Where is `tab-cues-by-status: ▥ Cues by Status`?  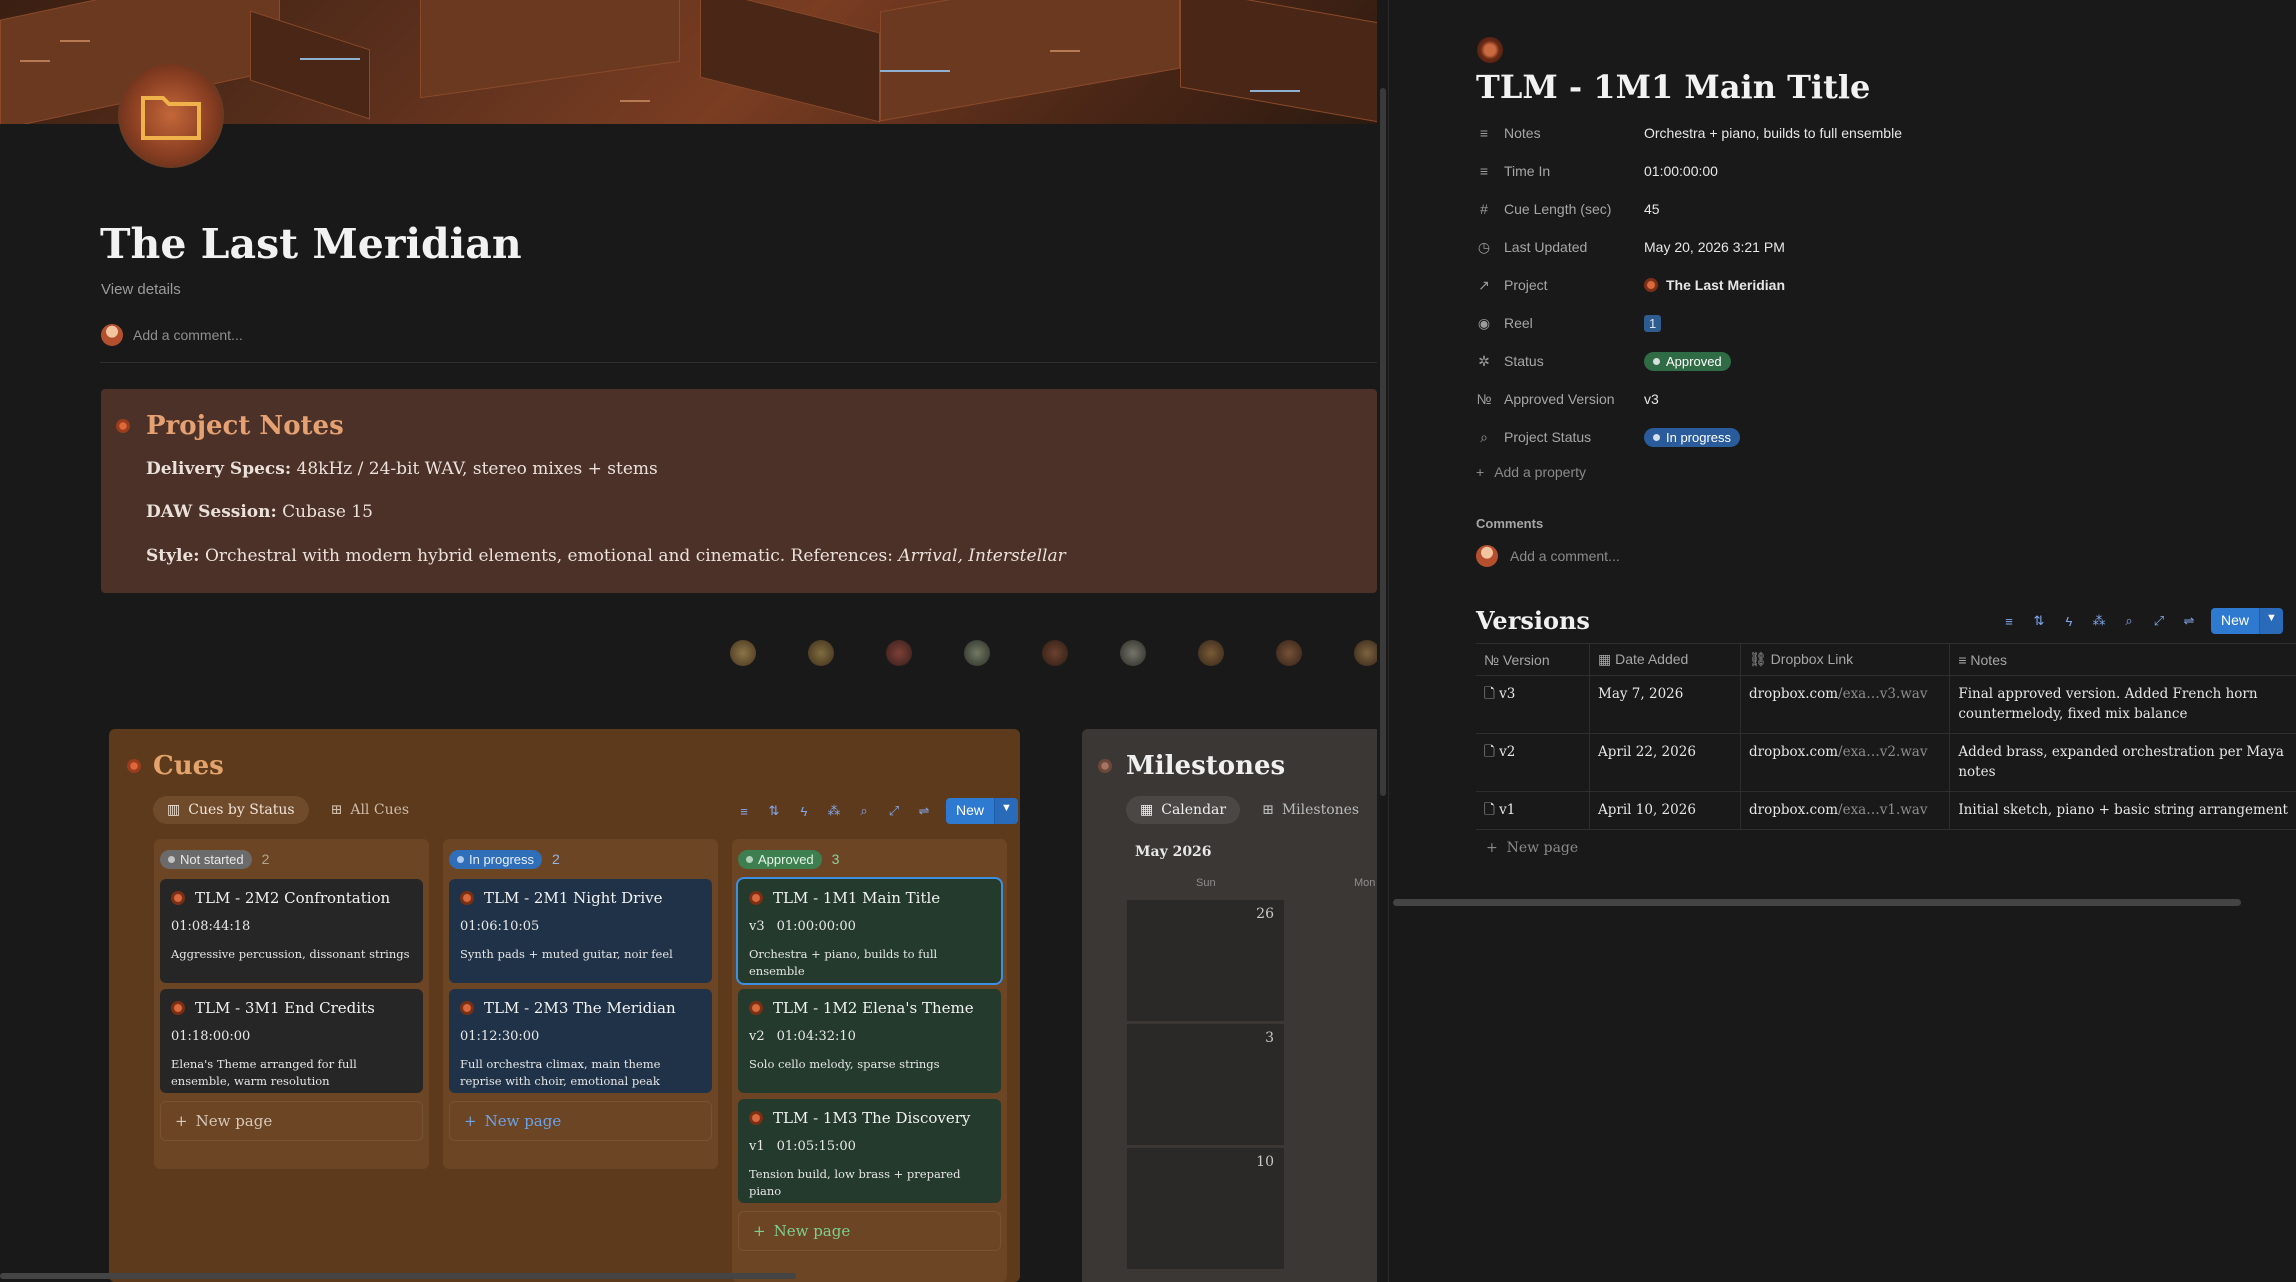
tab-cues-by-status: ▥ Cues by Status is located at coordinates (231, 810).